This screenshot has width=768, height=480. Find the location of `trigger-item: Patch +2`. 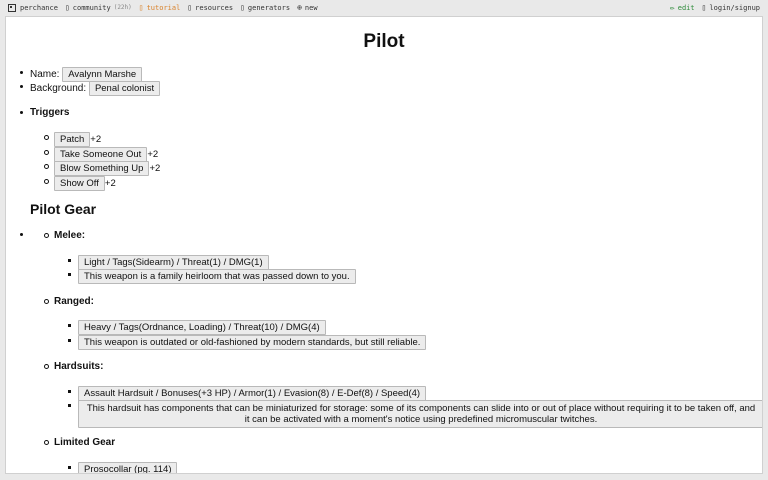

trigger-item: Patch +2 is located at coordinates (72, 139).